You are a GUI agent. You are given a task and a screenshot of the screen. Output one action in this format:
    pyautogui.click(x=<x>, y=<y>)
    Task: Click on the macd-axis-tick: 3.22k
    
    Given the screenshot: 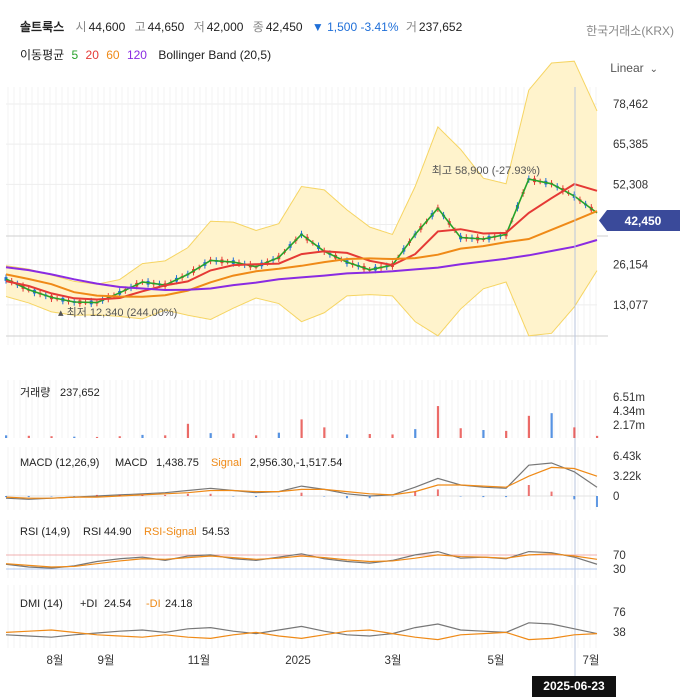 What is the action you would take?
    pyautogui.click(x=627, y=477)
    